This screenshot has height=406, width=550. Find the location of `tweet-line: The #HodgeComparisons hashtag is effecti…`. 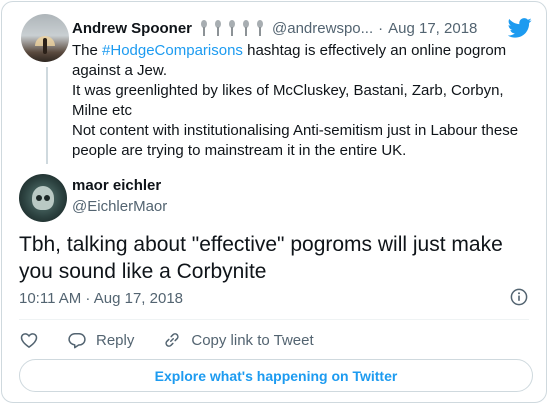

tweet-line: The #HodgeComparisons hashtag is effecti… is located at coordinates (289, 50).